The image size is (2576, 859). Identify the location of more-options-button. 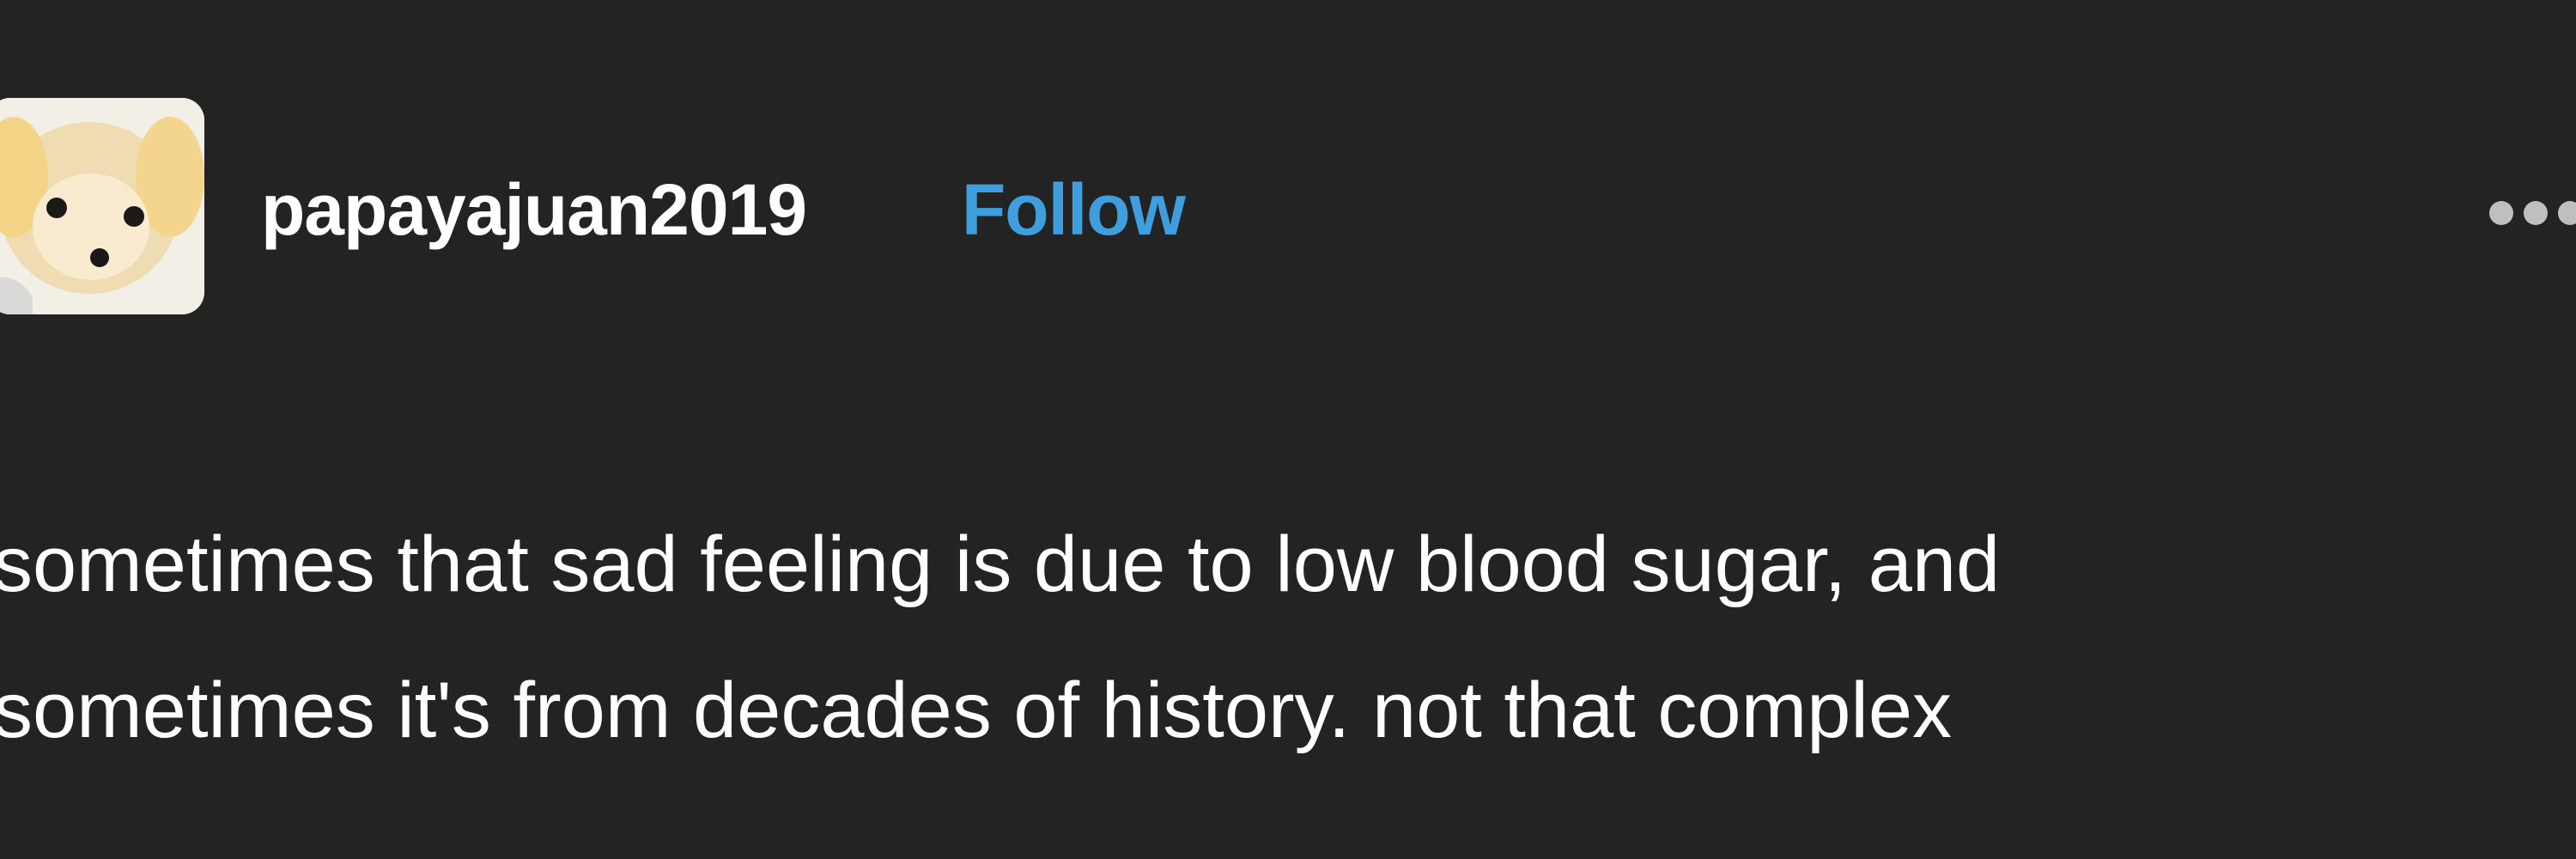
(2531, 213).